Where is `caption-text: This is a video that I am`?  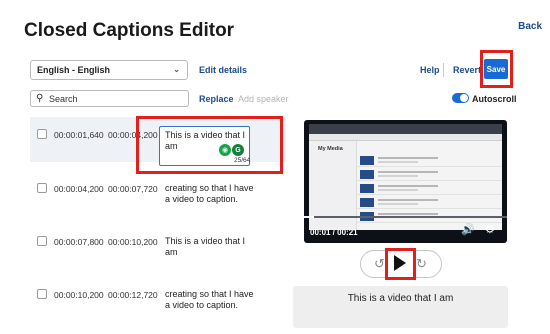 caption-text: This is a video that I am is located at coordinates (212, 247).